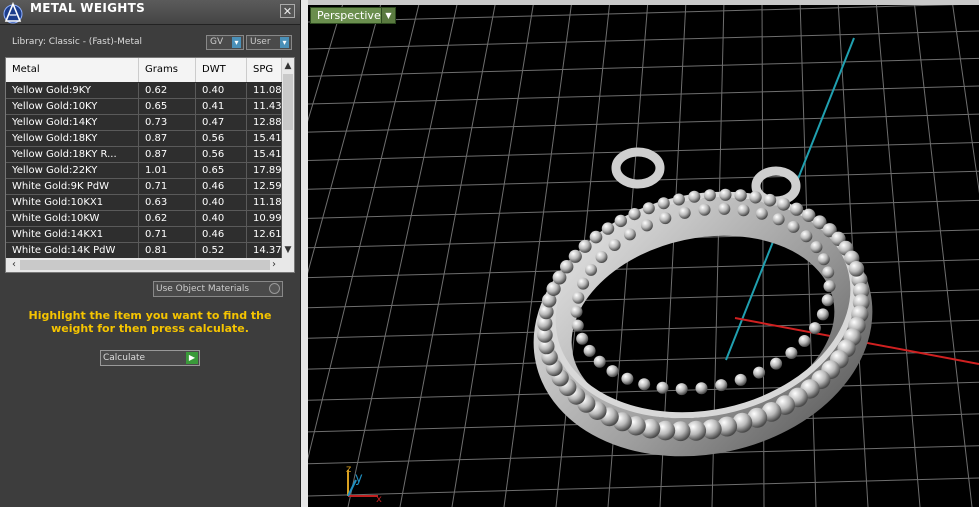 The width and height of the screenshot is (979, 507). What do you see at coordinates (221, 107) in the screenshot?
I see `cell-dwt: 0.41` at bounding box center [221, 107].